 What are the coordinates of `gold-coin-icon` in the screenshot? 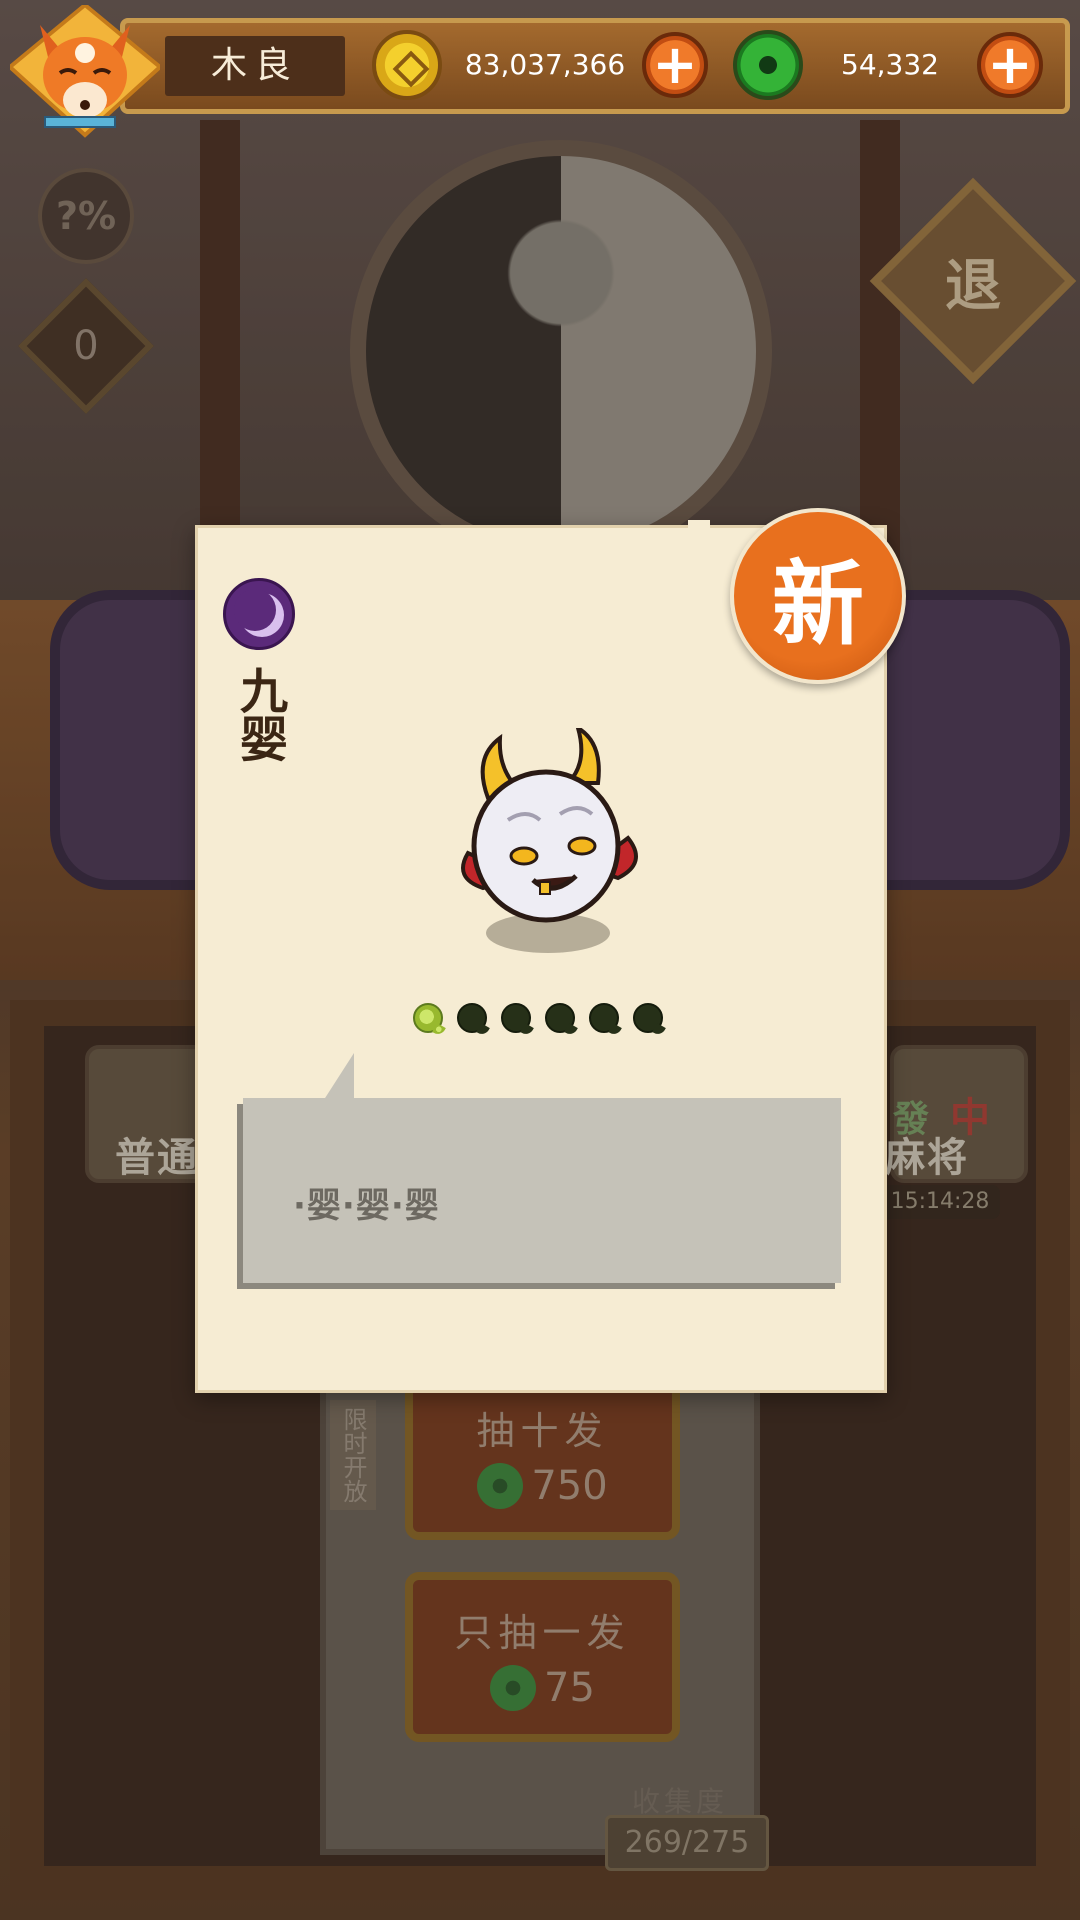 It's located at (407, 65).